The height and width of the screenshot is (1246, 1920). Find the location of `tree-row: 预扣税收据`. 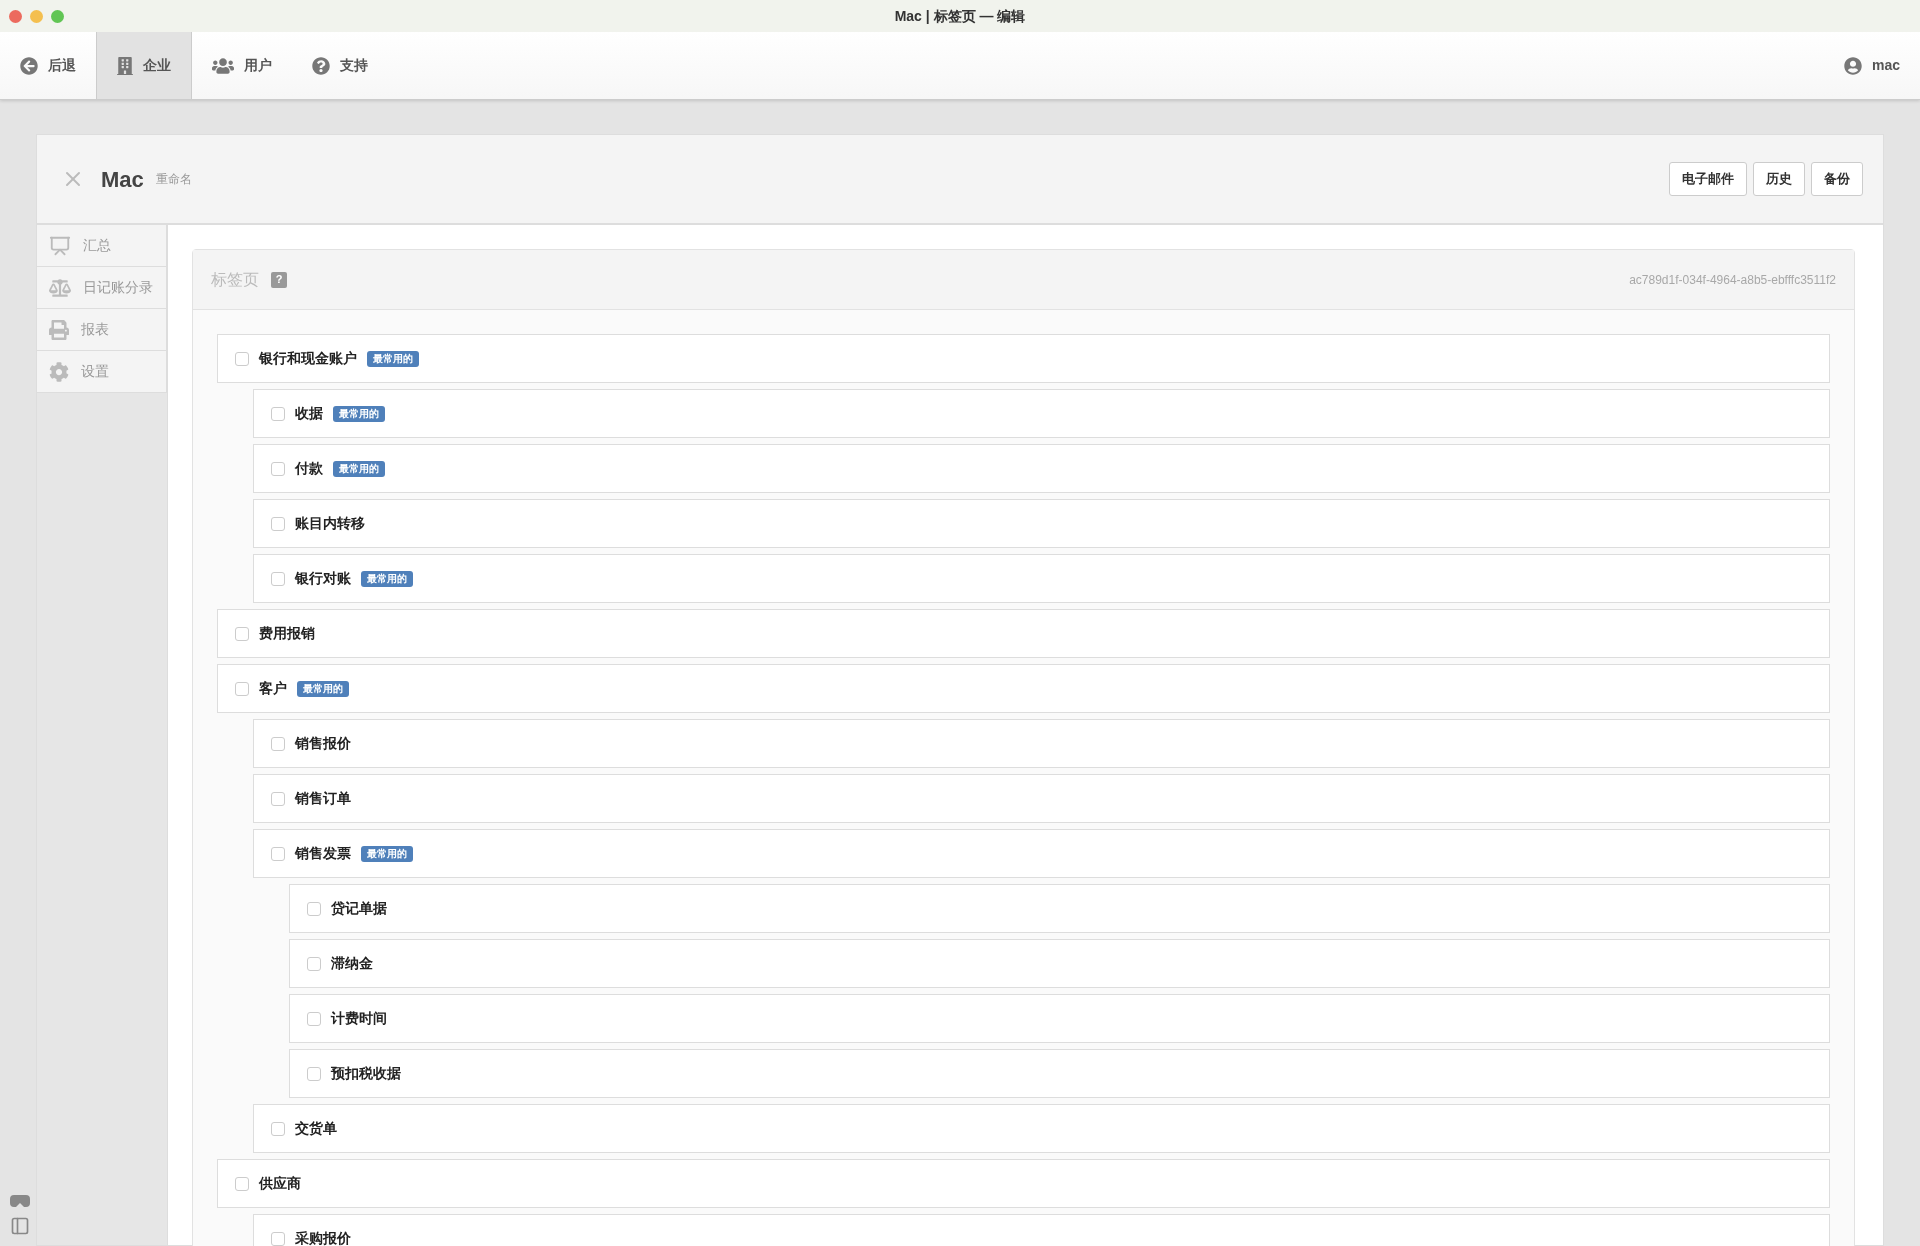

tree-row: 预扣税收据 is located at coordinates (1059, 1073).